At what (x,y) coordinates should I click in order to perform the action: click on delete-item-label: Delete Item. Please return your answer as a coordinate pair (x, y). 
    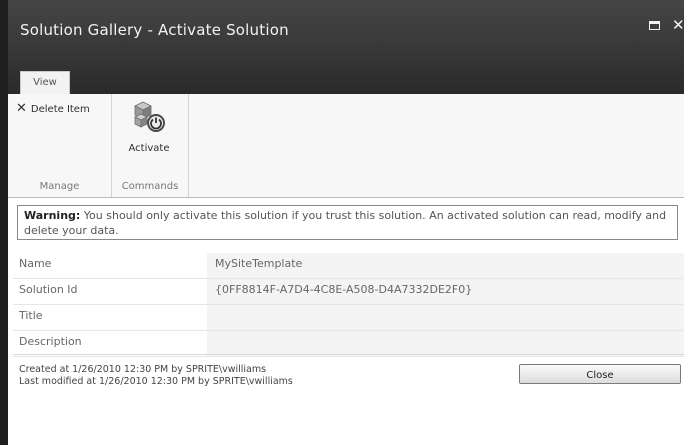
    Looking at the image, I should click on (60, 109).